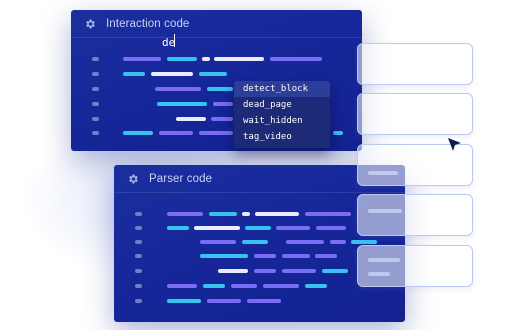 Image resolution: width=512 pixels, height=330 pixels. I want to click on mouse-cursor-icon, so click(454, 144).